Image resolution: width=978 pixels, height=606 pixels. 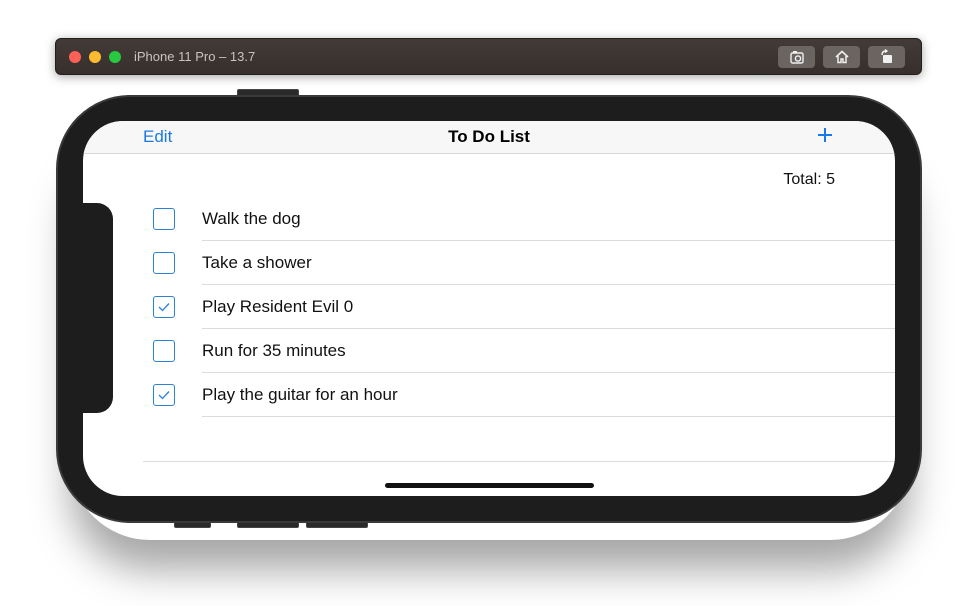 I want to click on sensor-notch, so click(x=98, y=308).